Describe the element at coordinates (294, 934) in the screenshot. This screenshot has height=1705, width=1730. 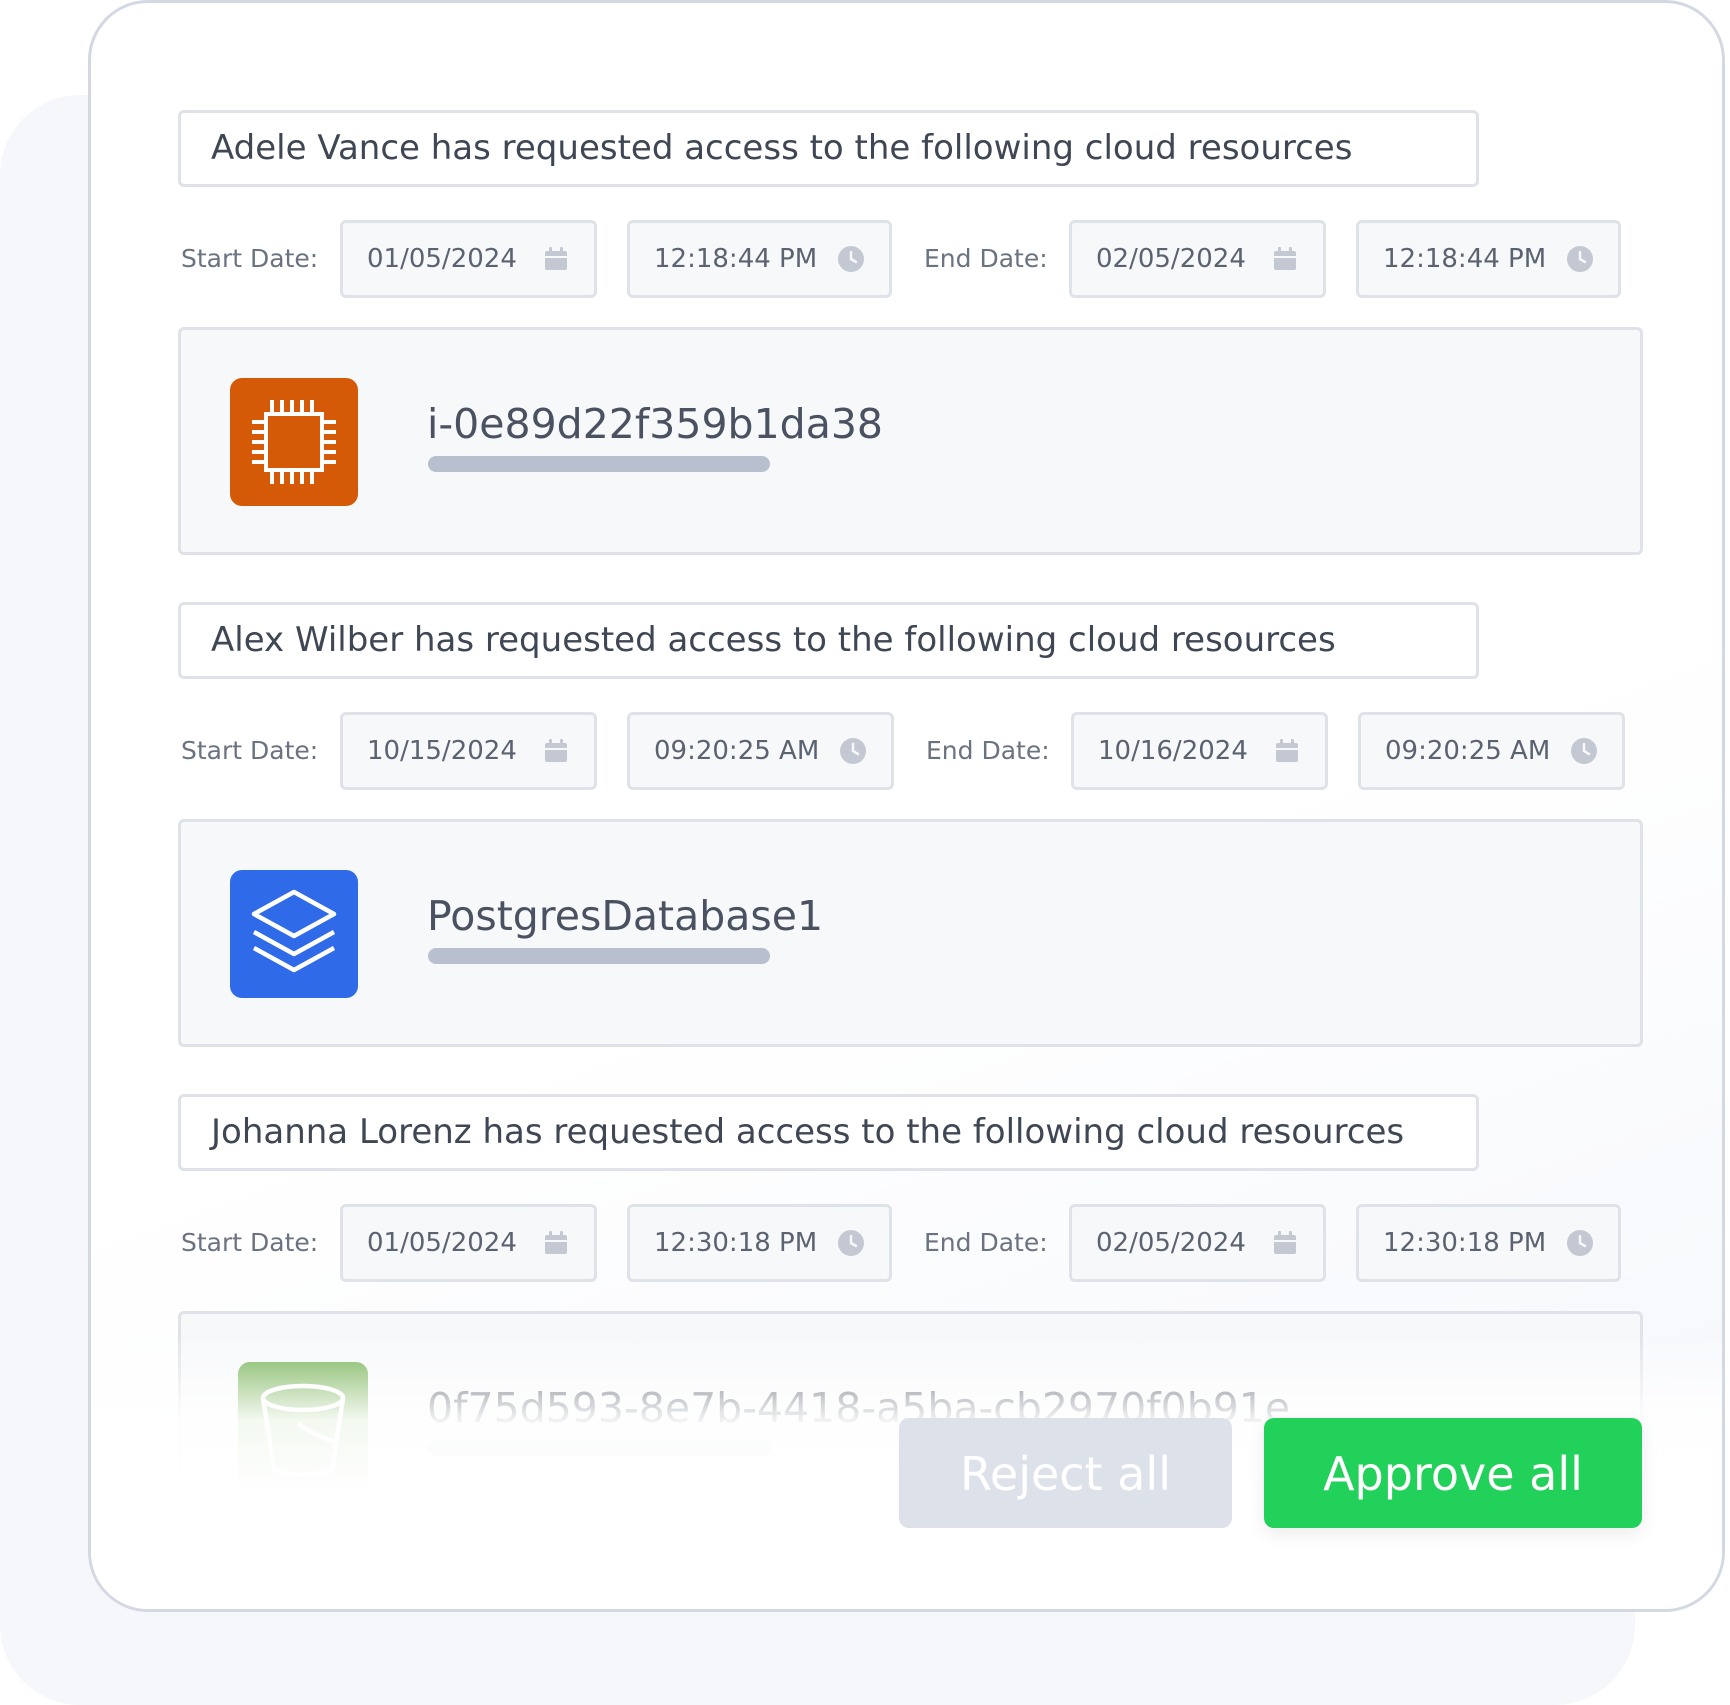
I see `layers-icon` at that location.